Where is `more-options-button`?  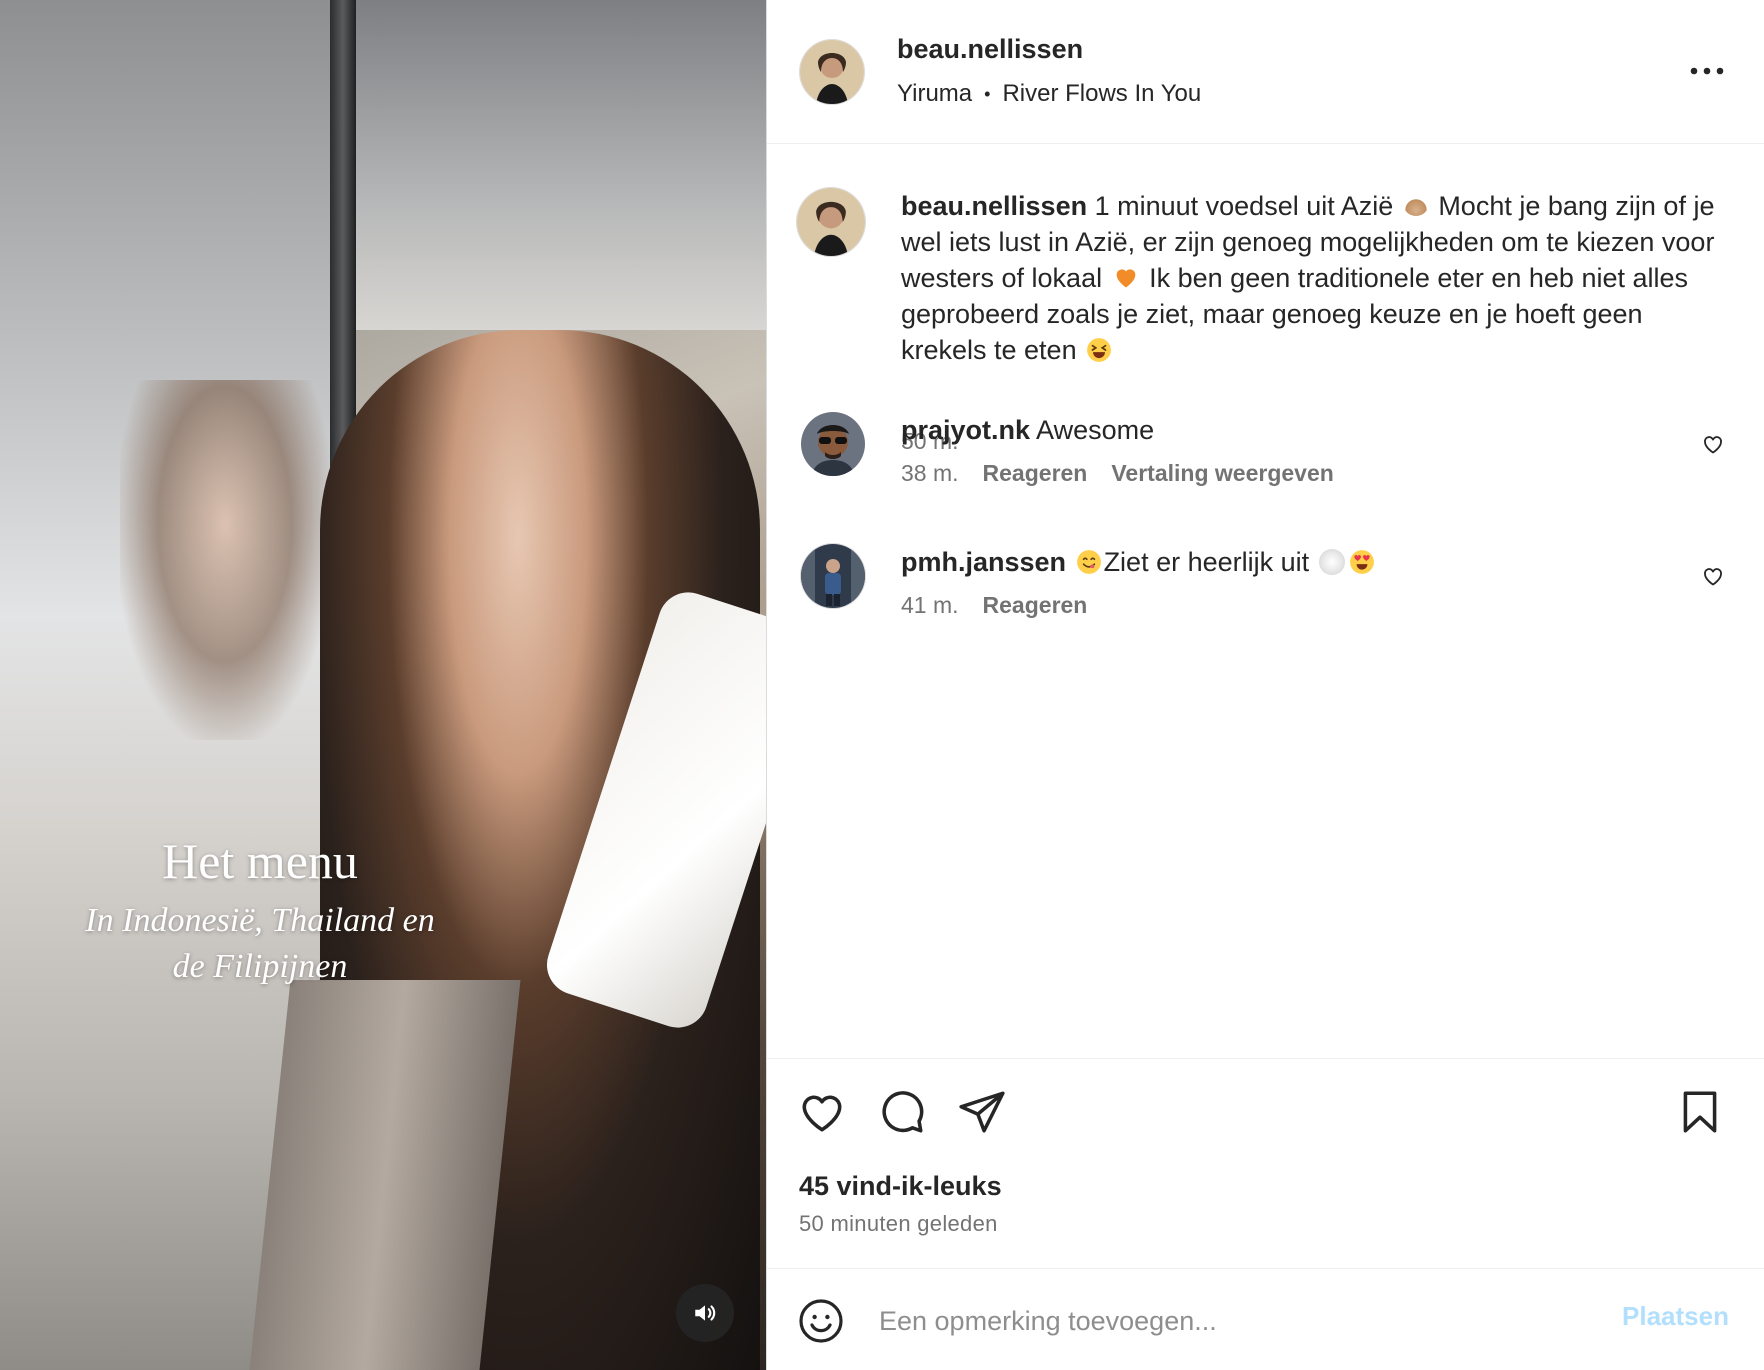 more-options-button is located at coordinates (1707, 71).